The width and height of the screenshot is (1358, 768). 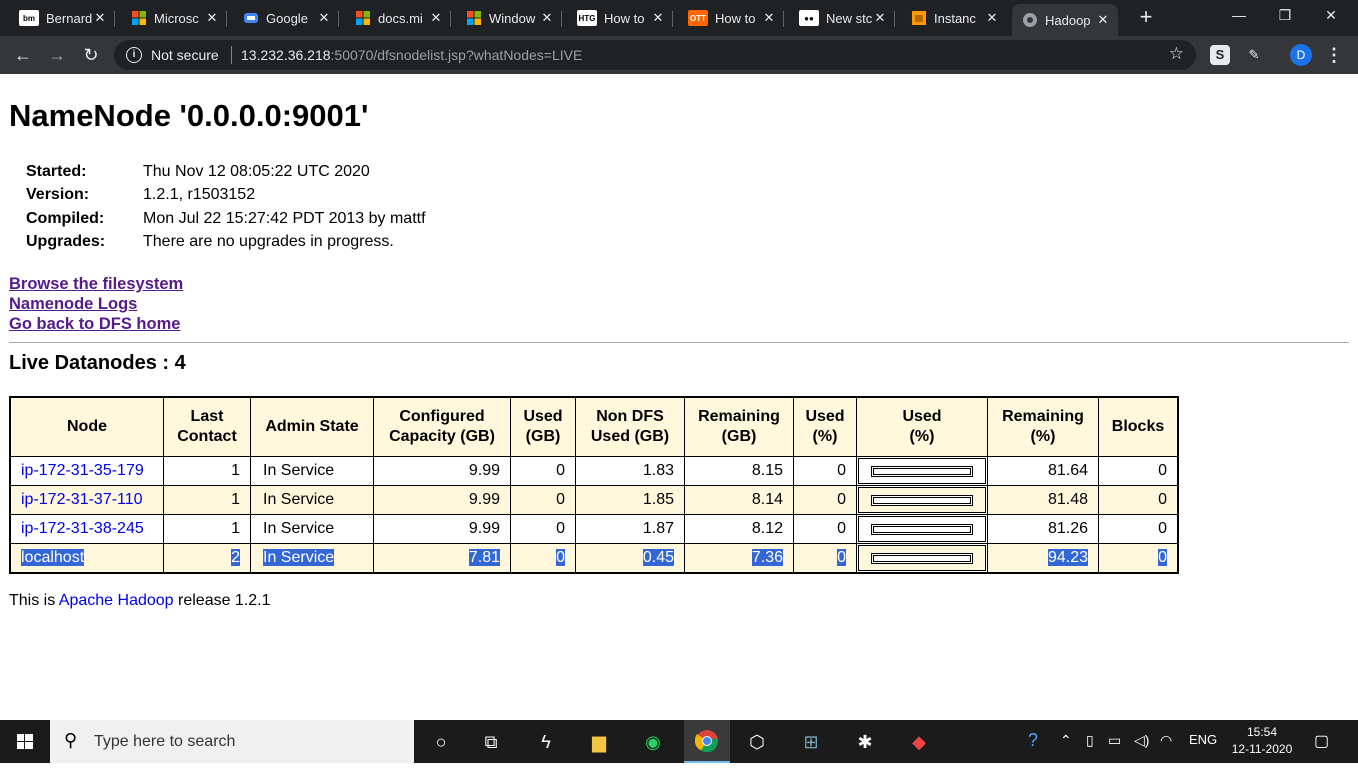 I want to click on menu-kebab-icon: ⋮, so click(x=1334, y=55).